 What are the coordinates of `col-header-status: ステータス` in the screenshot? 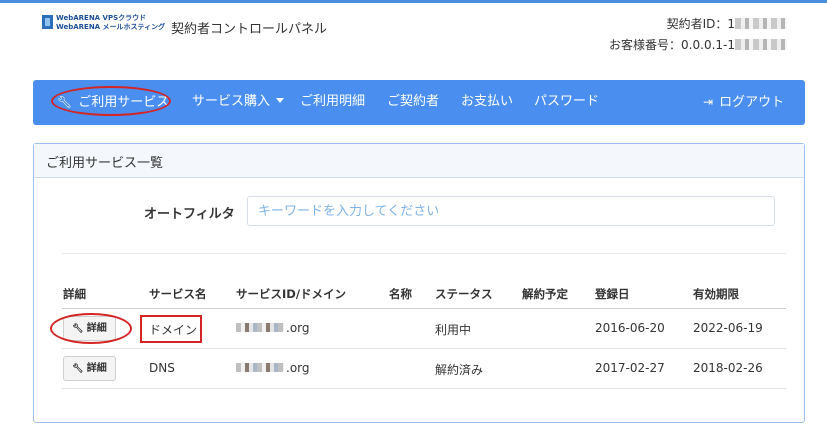 It's located at (464, 294).